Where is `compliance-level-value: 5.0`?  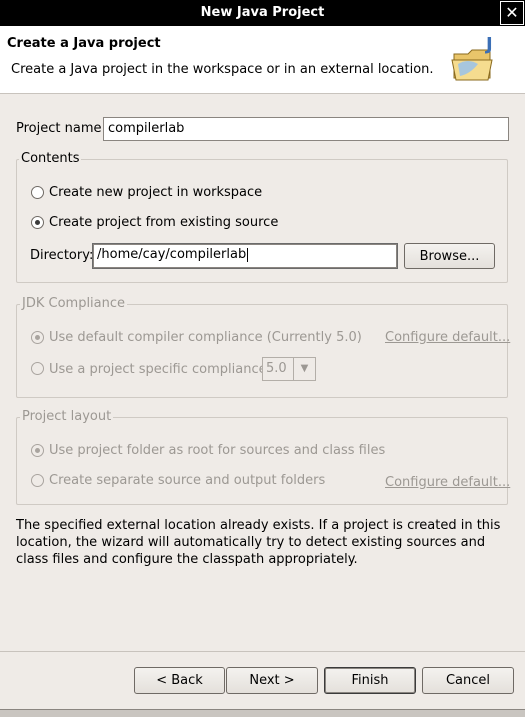
compliance-level-value: 5.0 is located at coordinates (276, 368).